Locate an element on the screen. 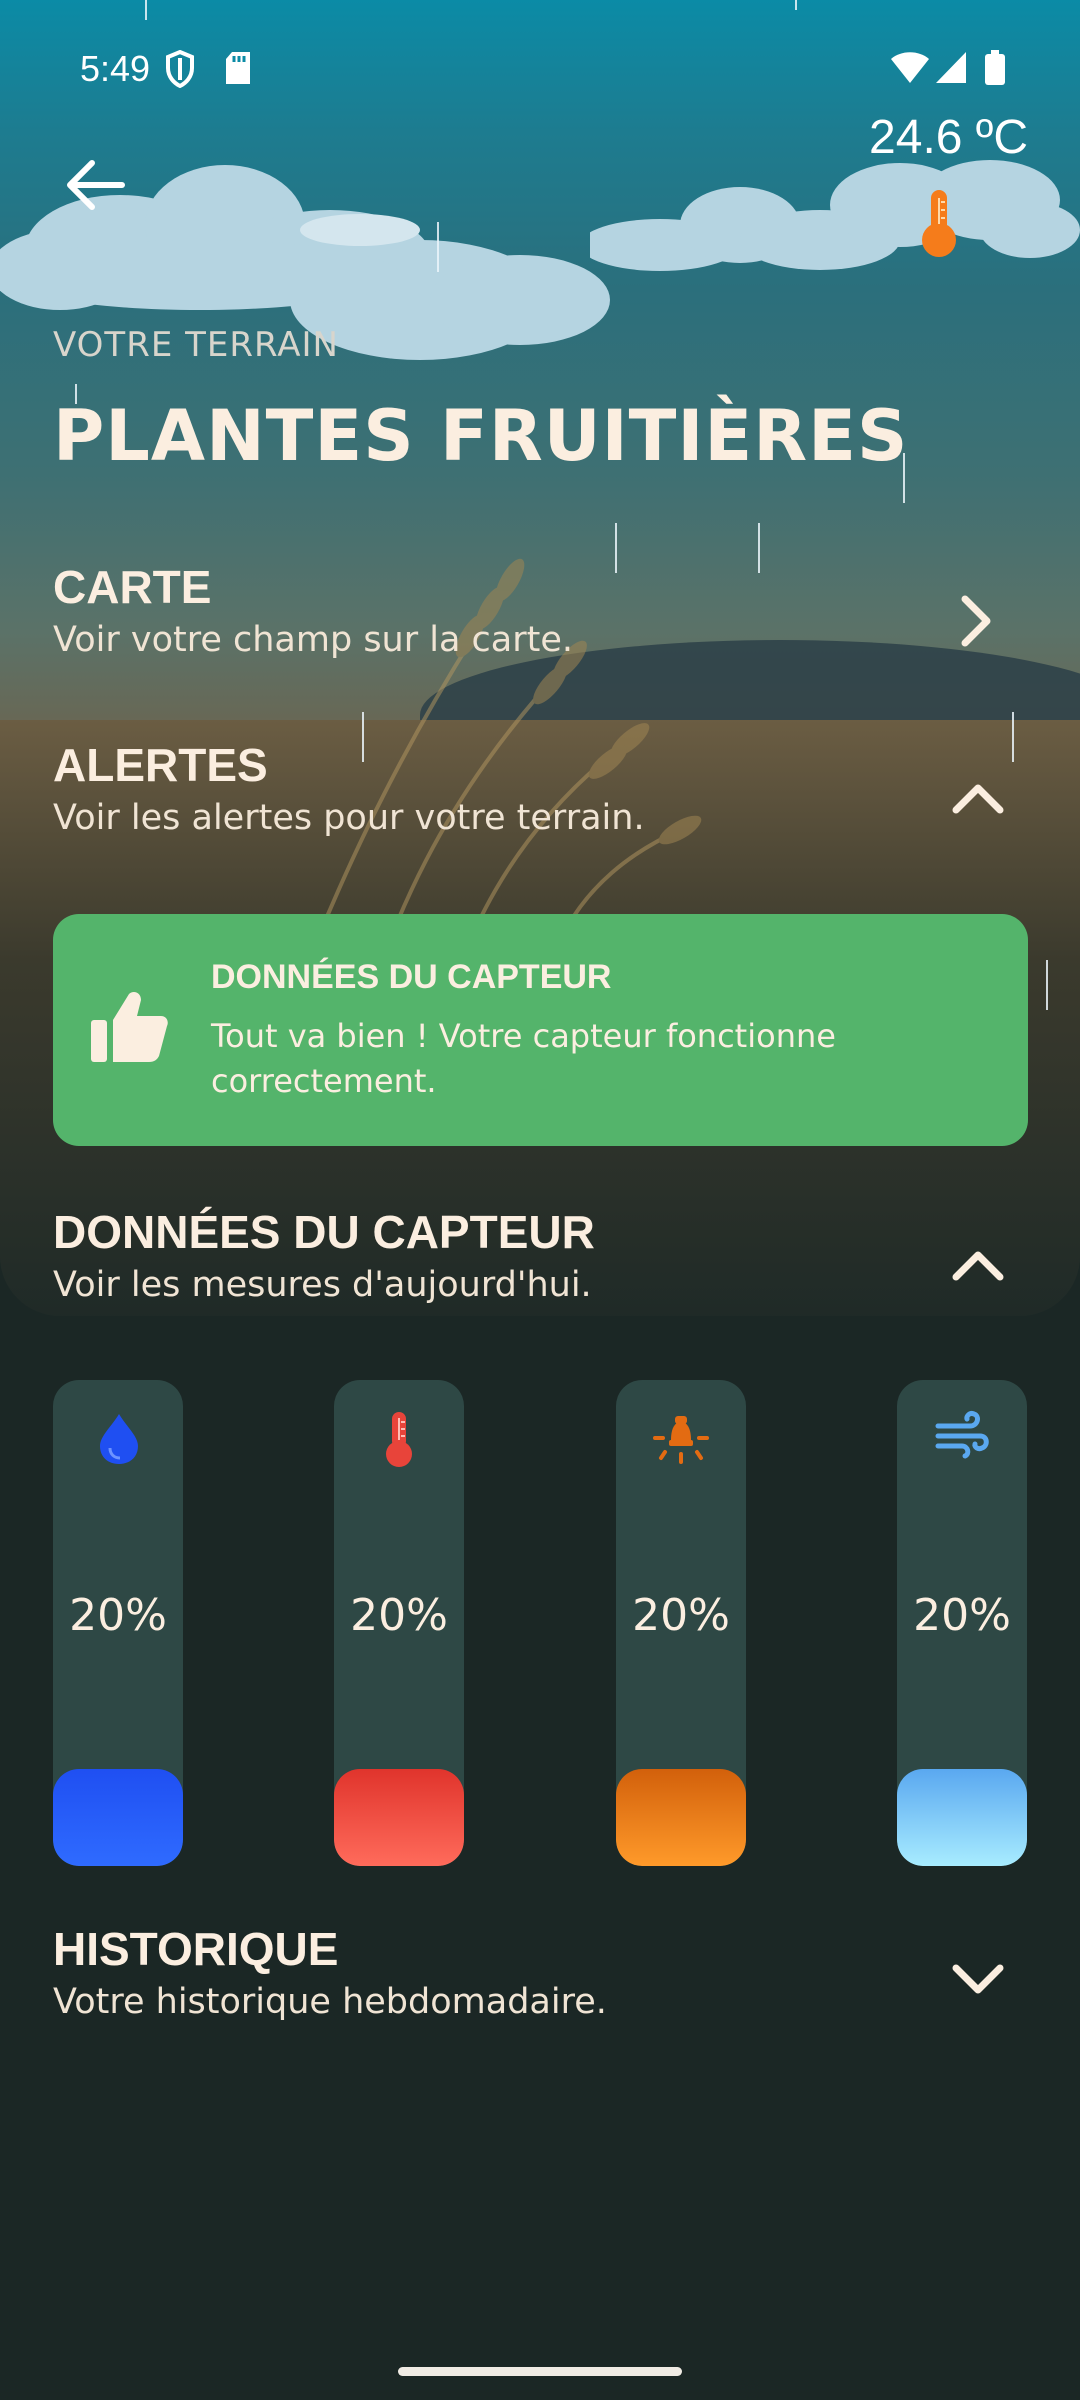  battery-icon is located at coordinates (995, 67).